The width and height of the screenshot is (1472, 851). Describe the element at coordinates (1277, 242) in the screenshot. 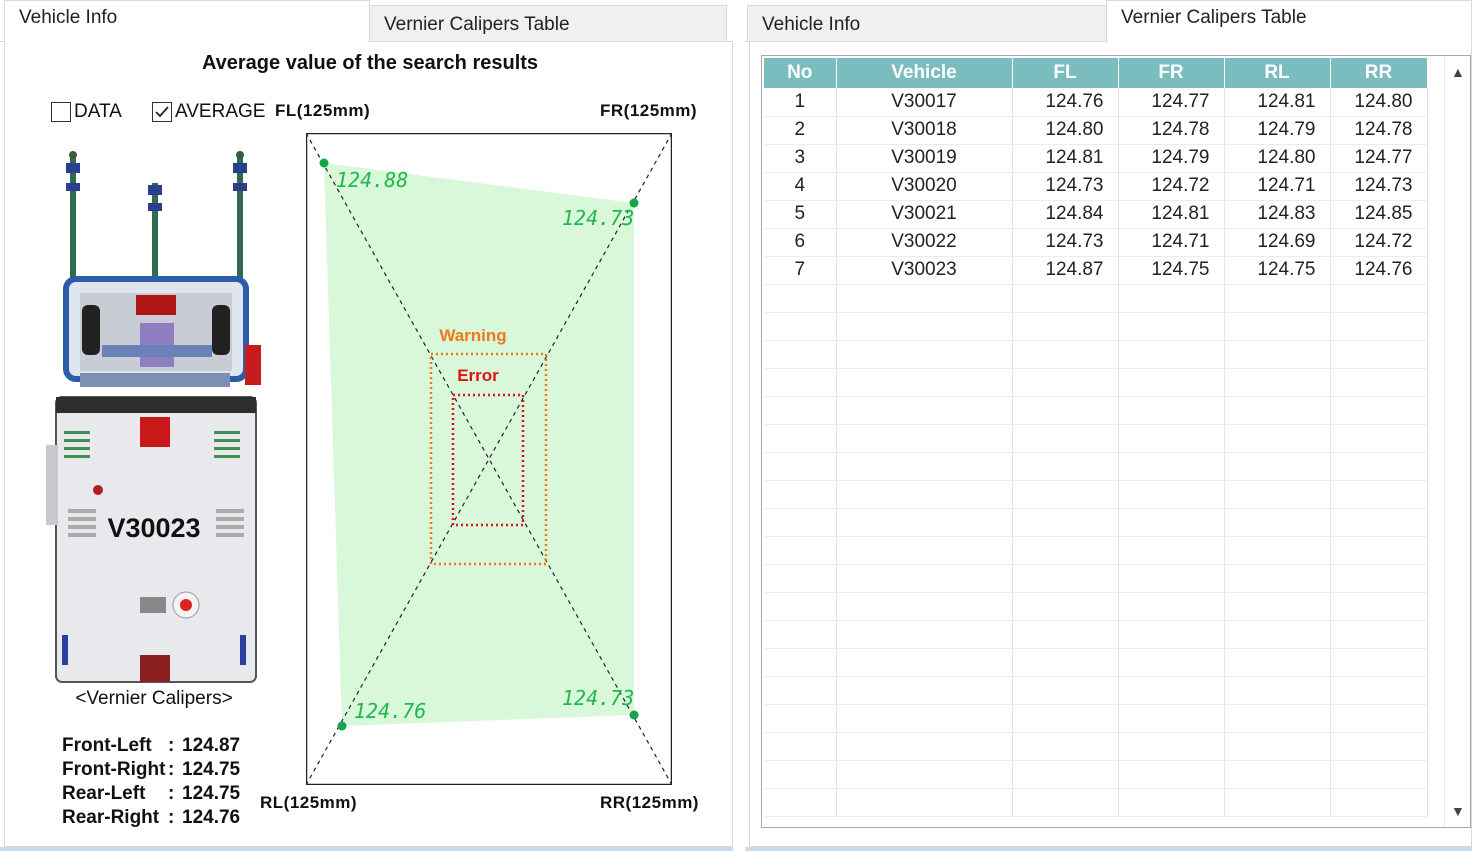

I see `table-cell: 124.69` at that location.